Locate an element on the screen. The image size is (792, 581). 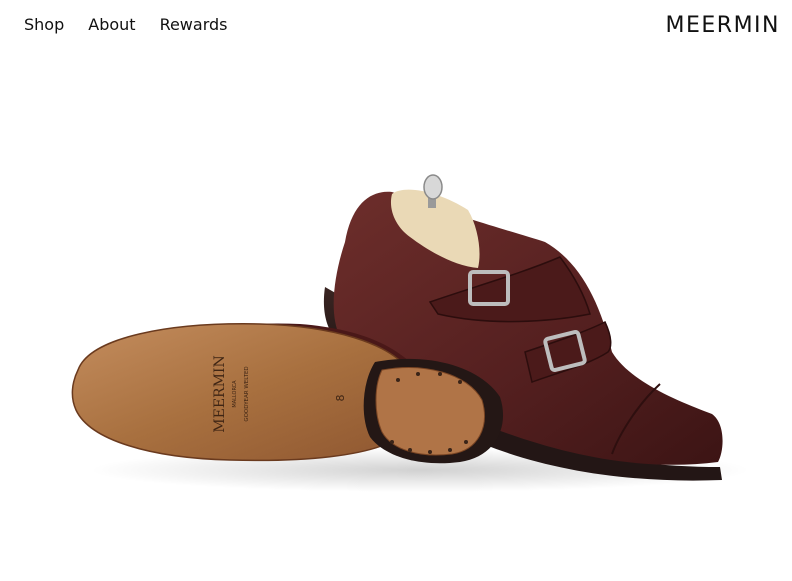
nav-rewards-link: Rewards is located at coordinates (194, 25).